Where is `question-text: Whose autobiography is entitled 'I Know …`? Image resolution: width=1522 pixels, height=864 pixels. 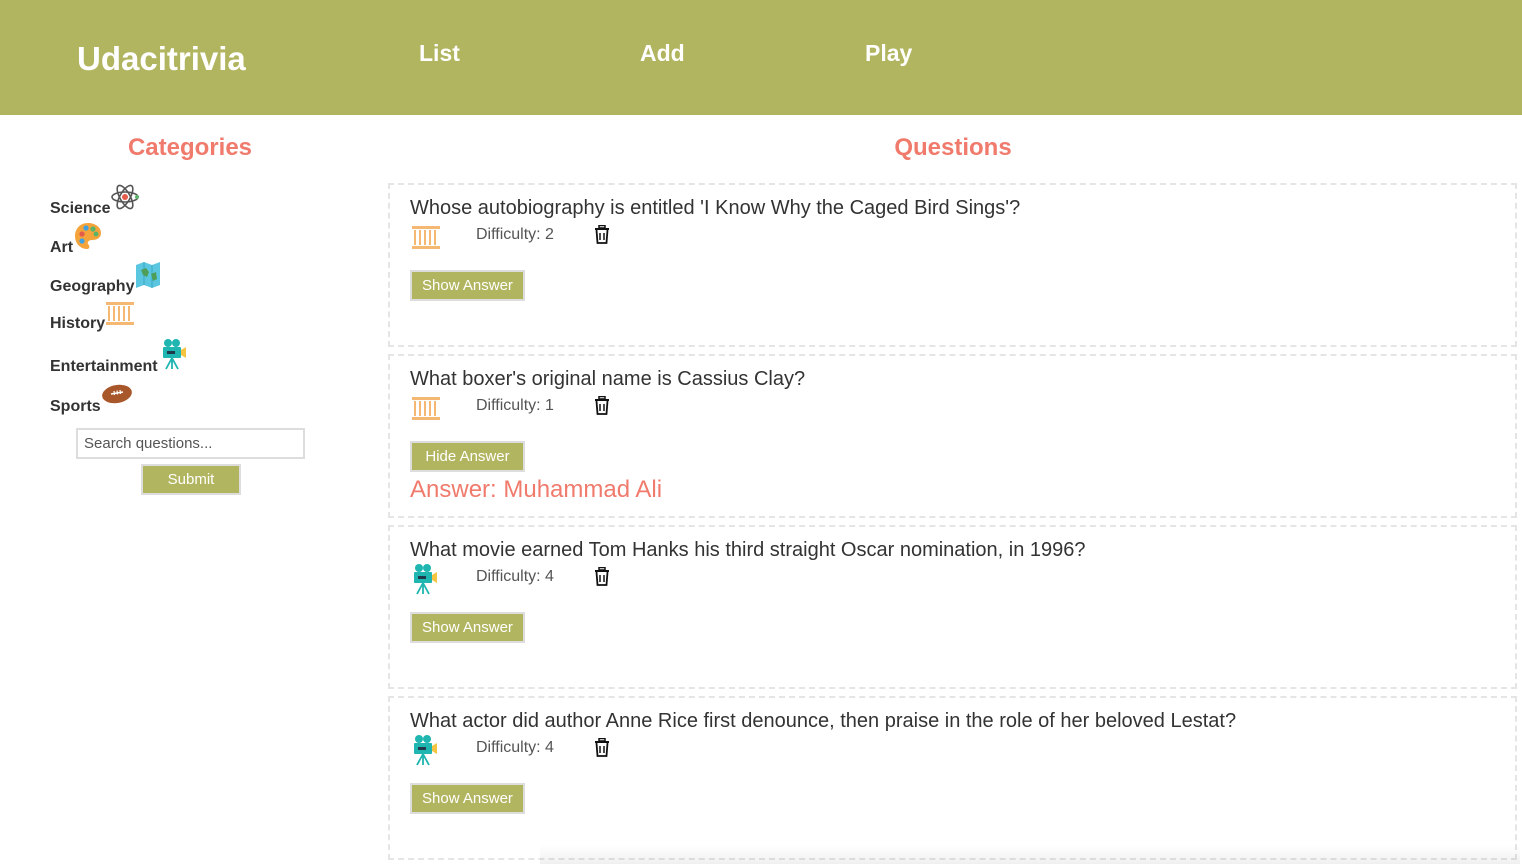
question-text: Whose autobiography is entitled 'I Know … is located at coordinates (715, 208).